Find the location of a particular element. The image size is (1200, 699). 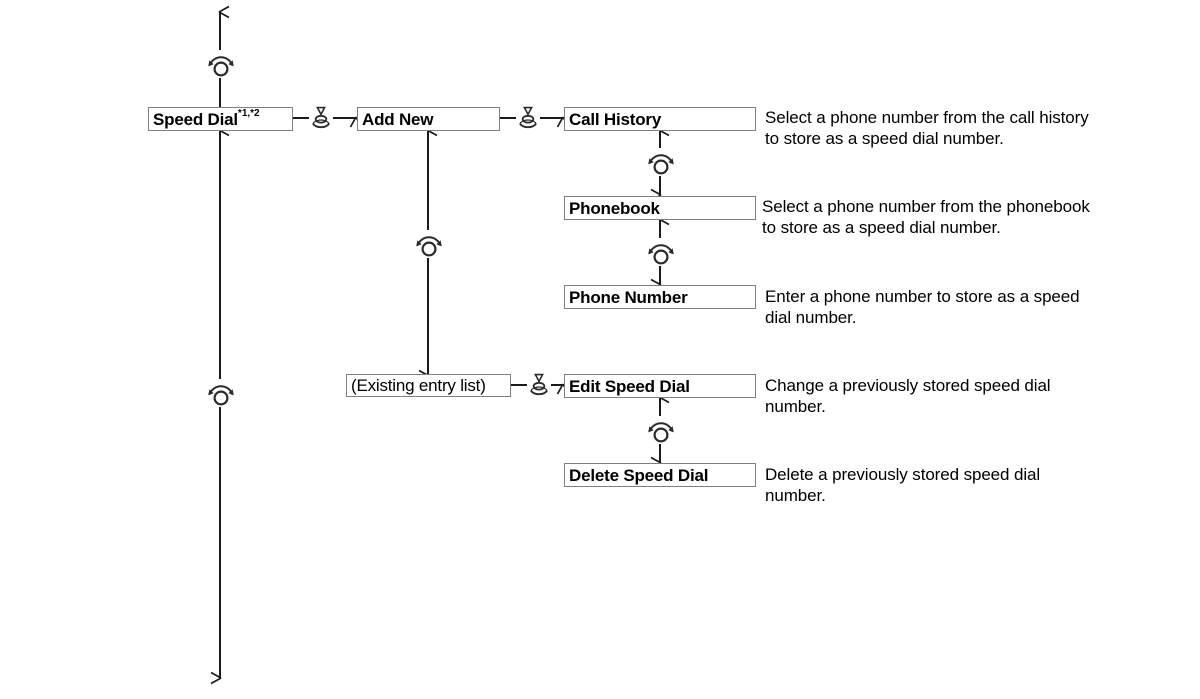

node-phonebook-label: Phonebook is located at coordinates (614, 208).